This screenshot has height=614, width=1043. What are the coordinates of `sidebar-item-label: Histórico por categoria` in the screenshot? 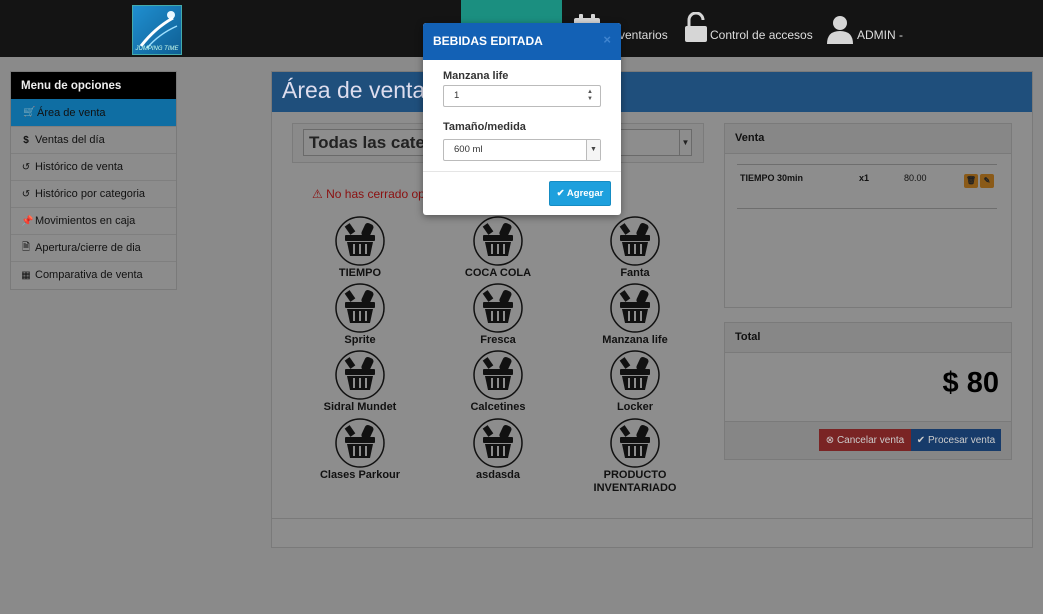 It's located at (90, 194).